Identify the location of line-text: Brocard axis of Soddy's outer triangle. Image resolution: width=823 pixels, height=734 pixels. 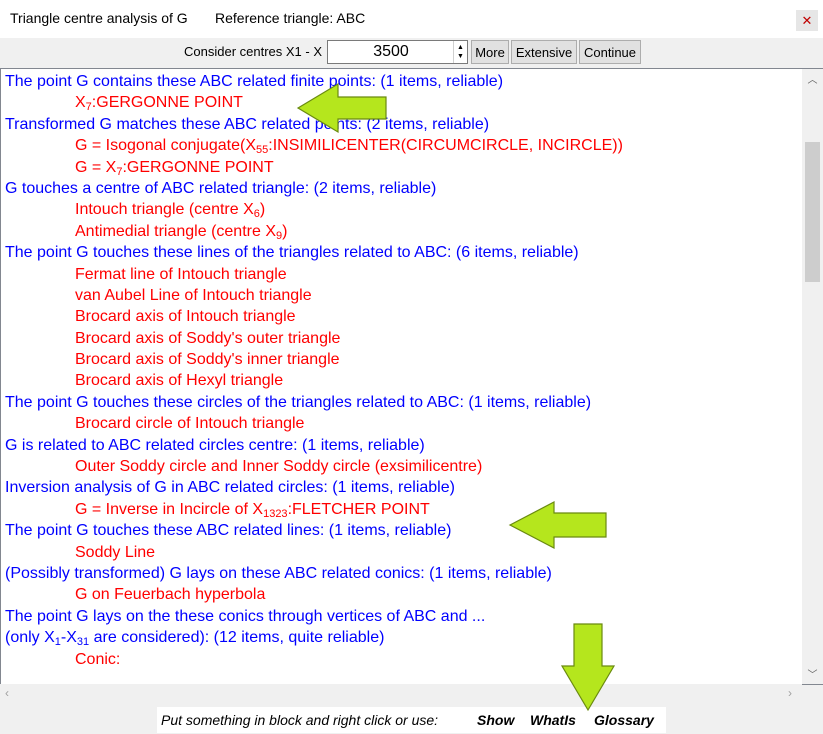
(208, 338).